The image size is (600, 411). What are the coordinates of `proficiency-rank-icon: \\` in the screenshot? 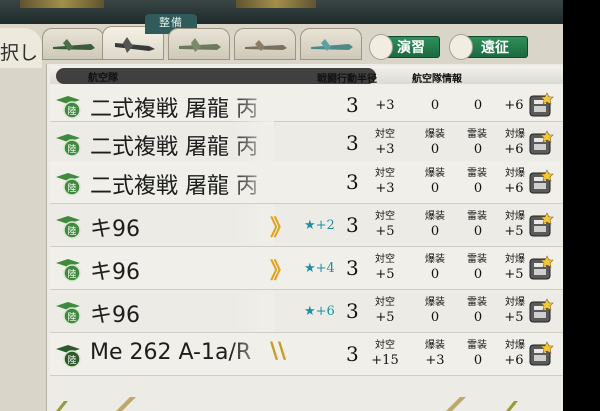 It's located at (278, 351).